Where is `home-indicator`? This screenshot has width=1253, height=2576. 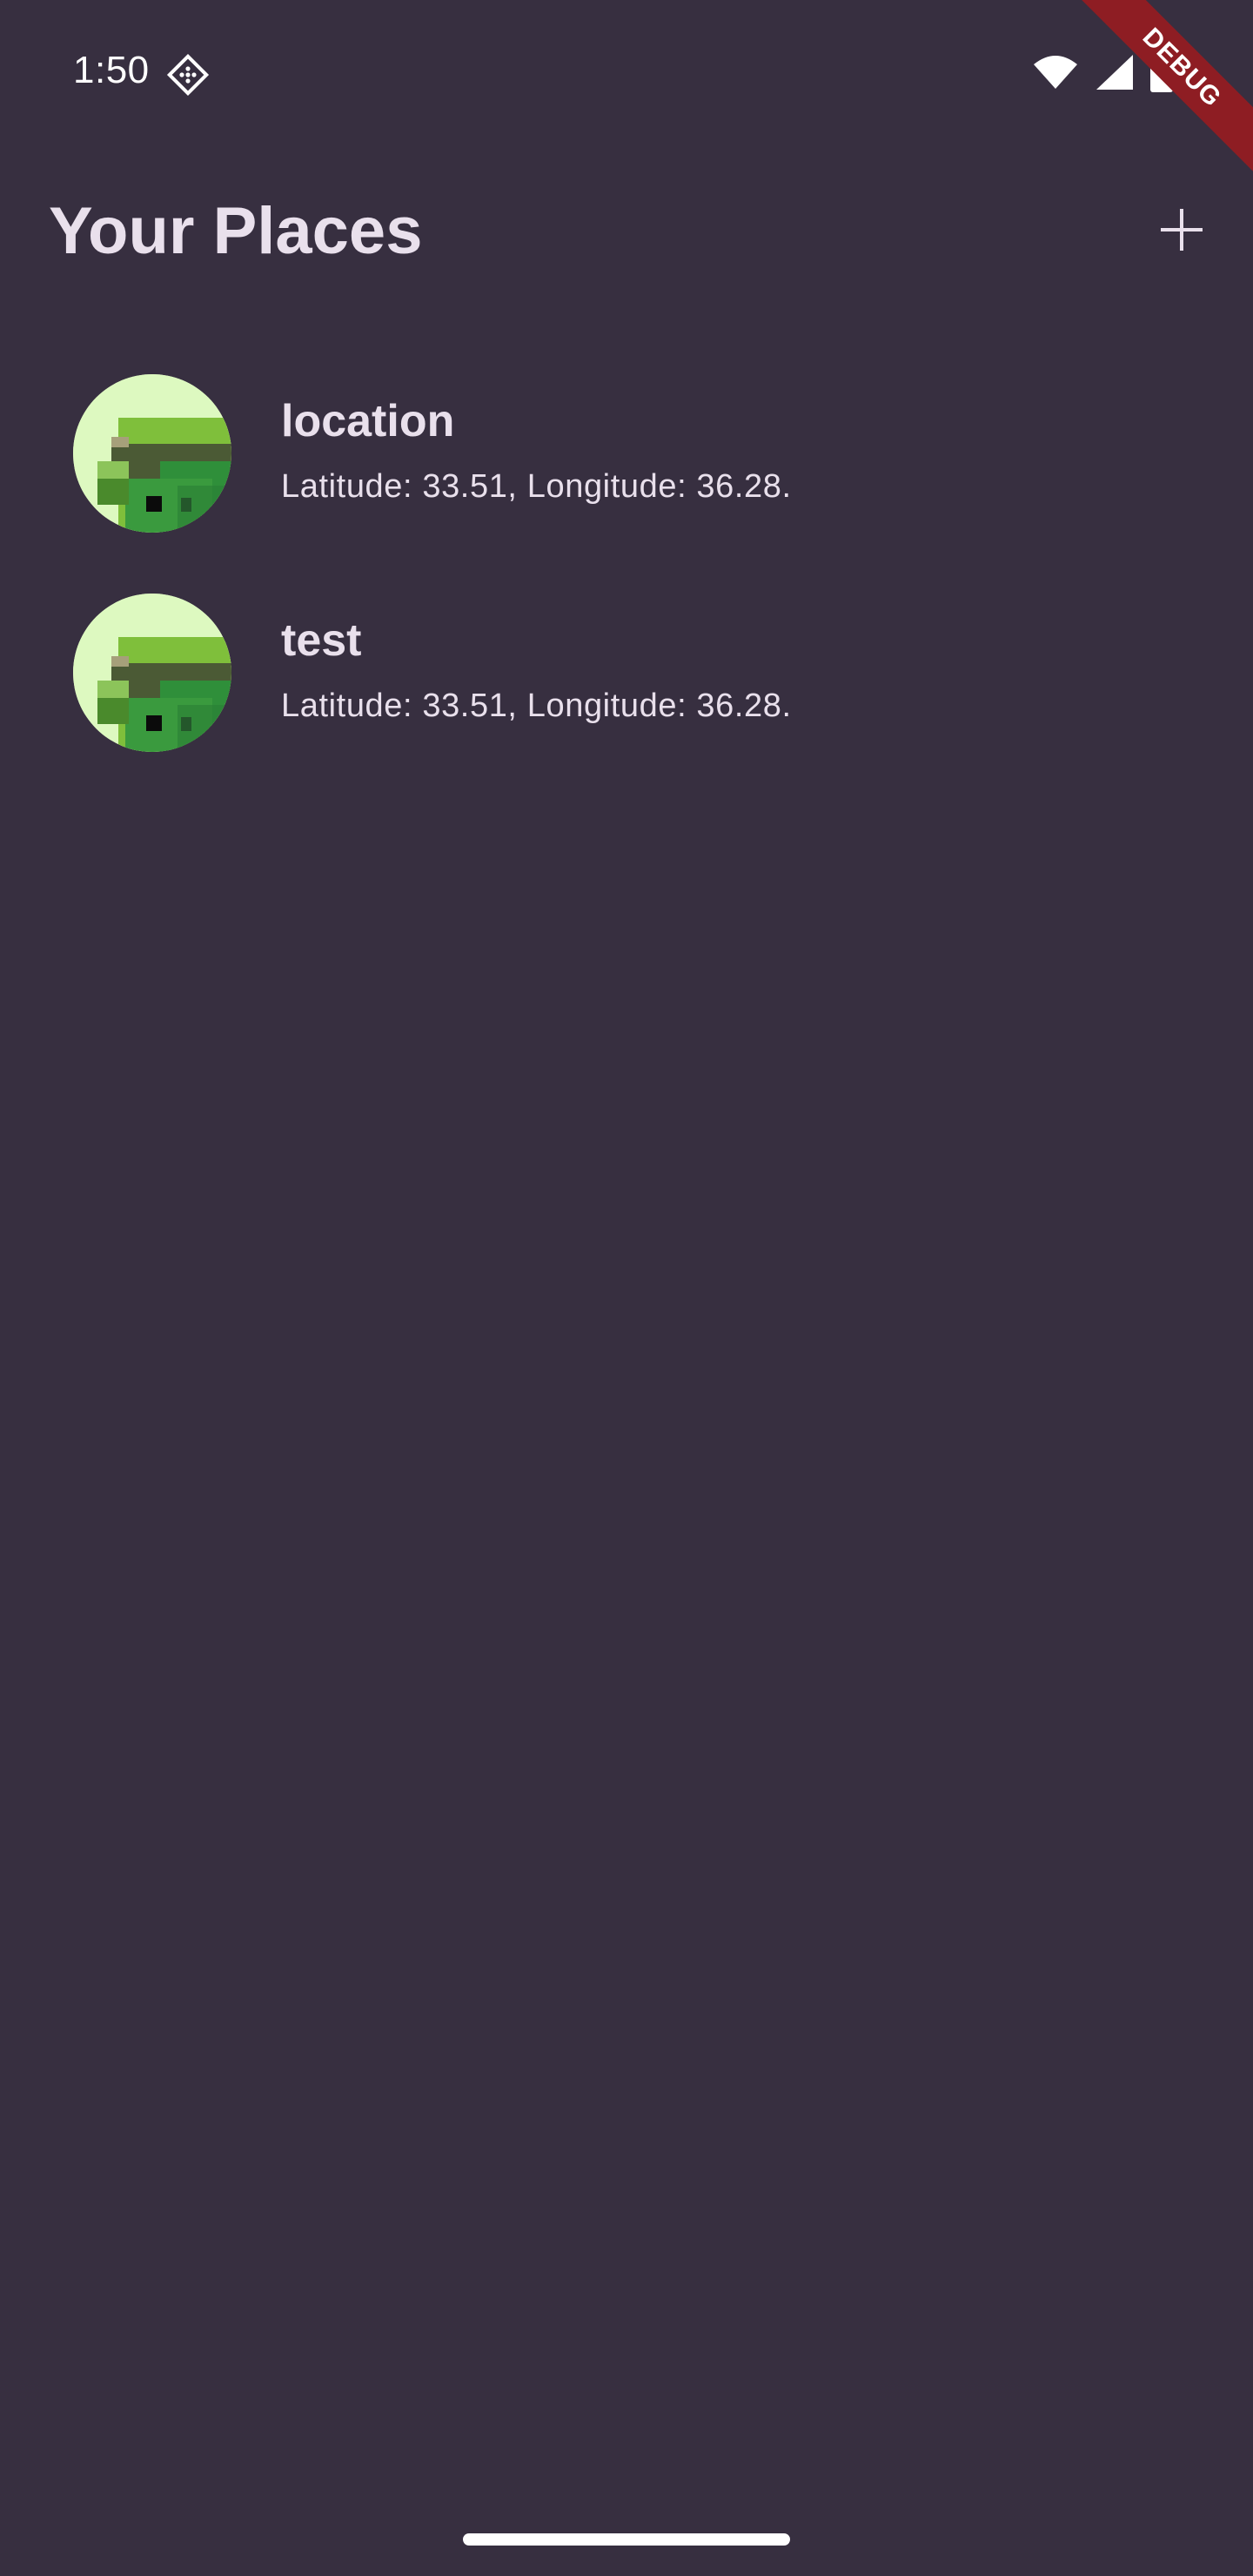
home-indicator is located at coordinates (626, 2539).